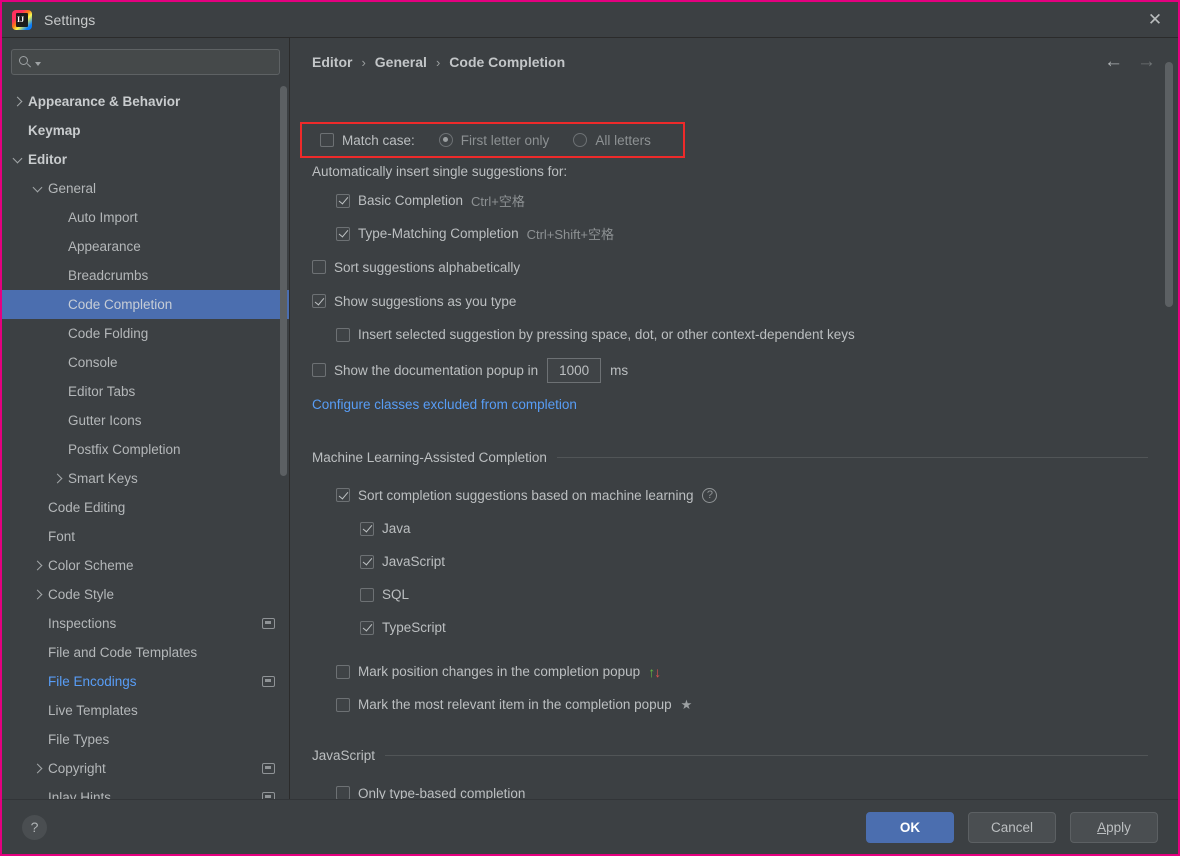  What do you see at coordinates (145, 739) in the screenshot?
I see `sidebar-item-file-types: File Types` at bounding box center [145, 739].